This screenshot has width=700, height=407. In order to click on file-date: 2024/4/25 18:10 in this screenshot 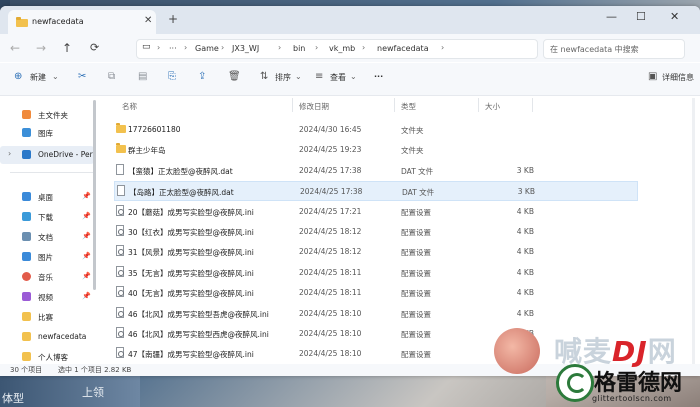, I will do `click(330, 313)`.